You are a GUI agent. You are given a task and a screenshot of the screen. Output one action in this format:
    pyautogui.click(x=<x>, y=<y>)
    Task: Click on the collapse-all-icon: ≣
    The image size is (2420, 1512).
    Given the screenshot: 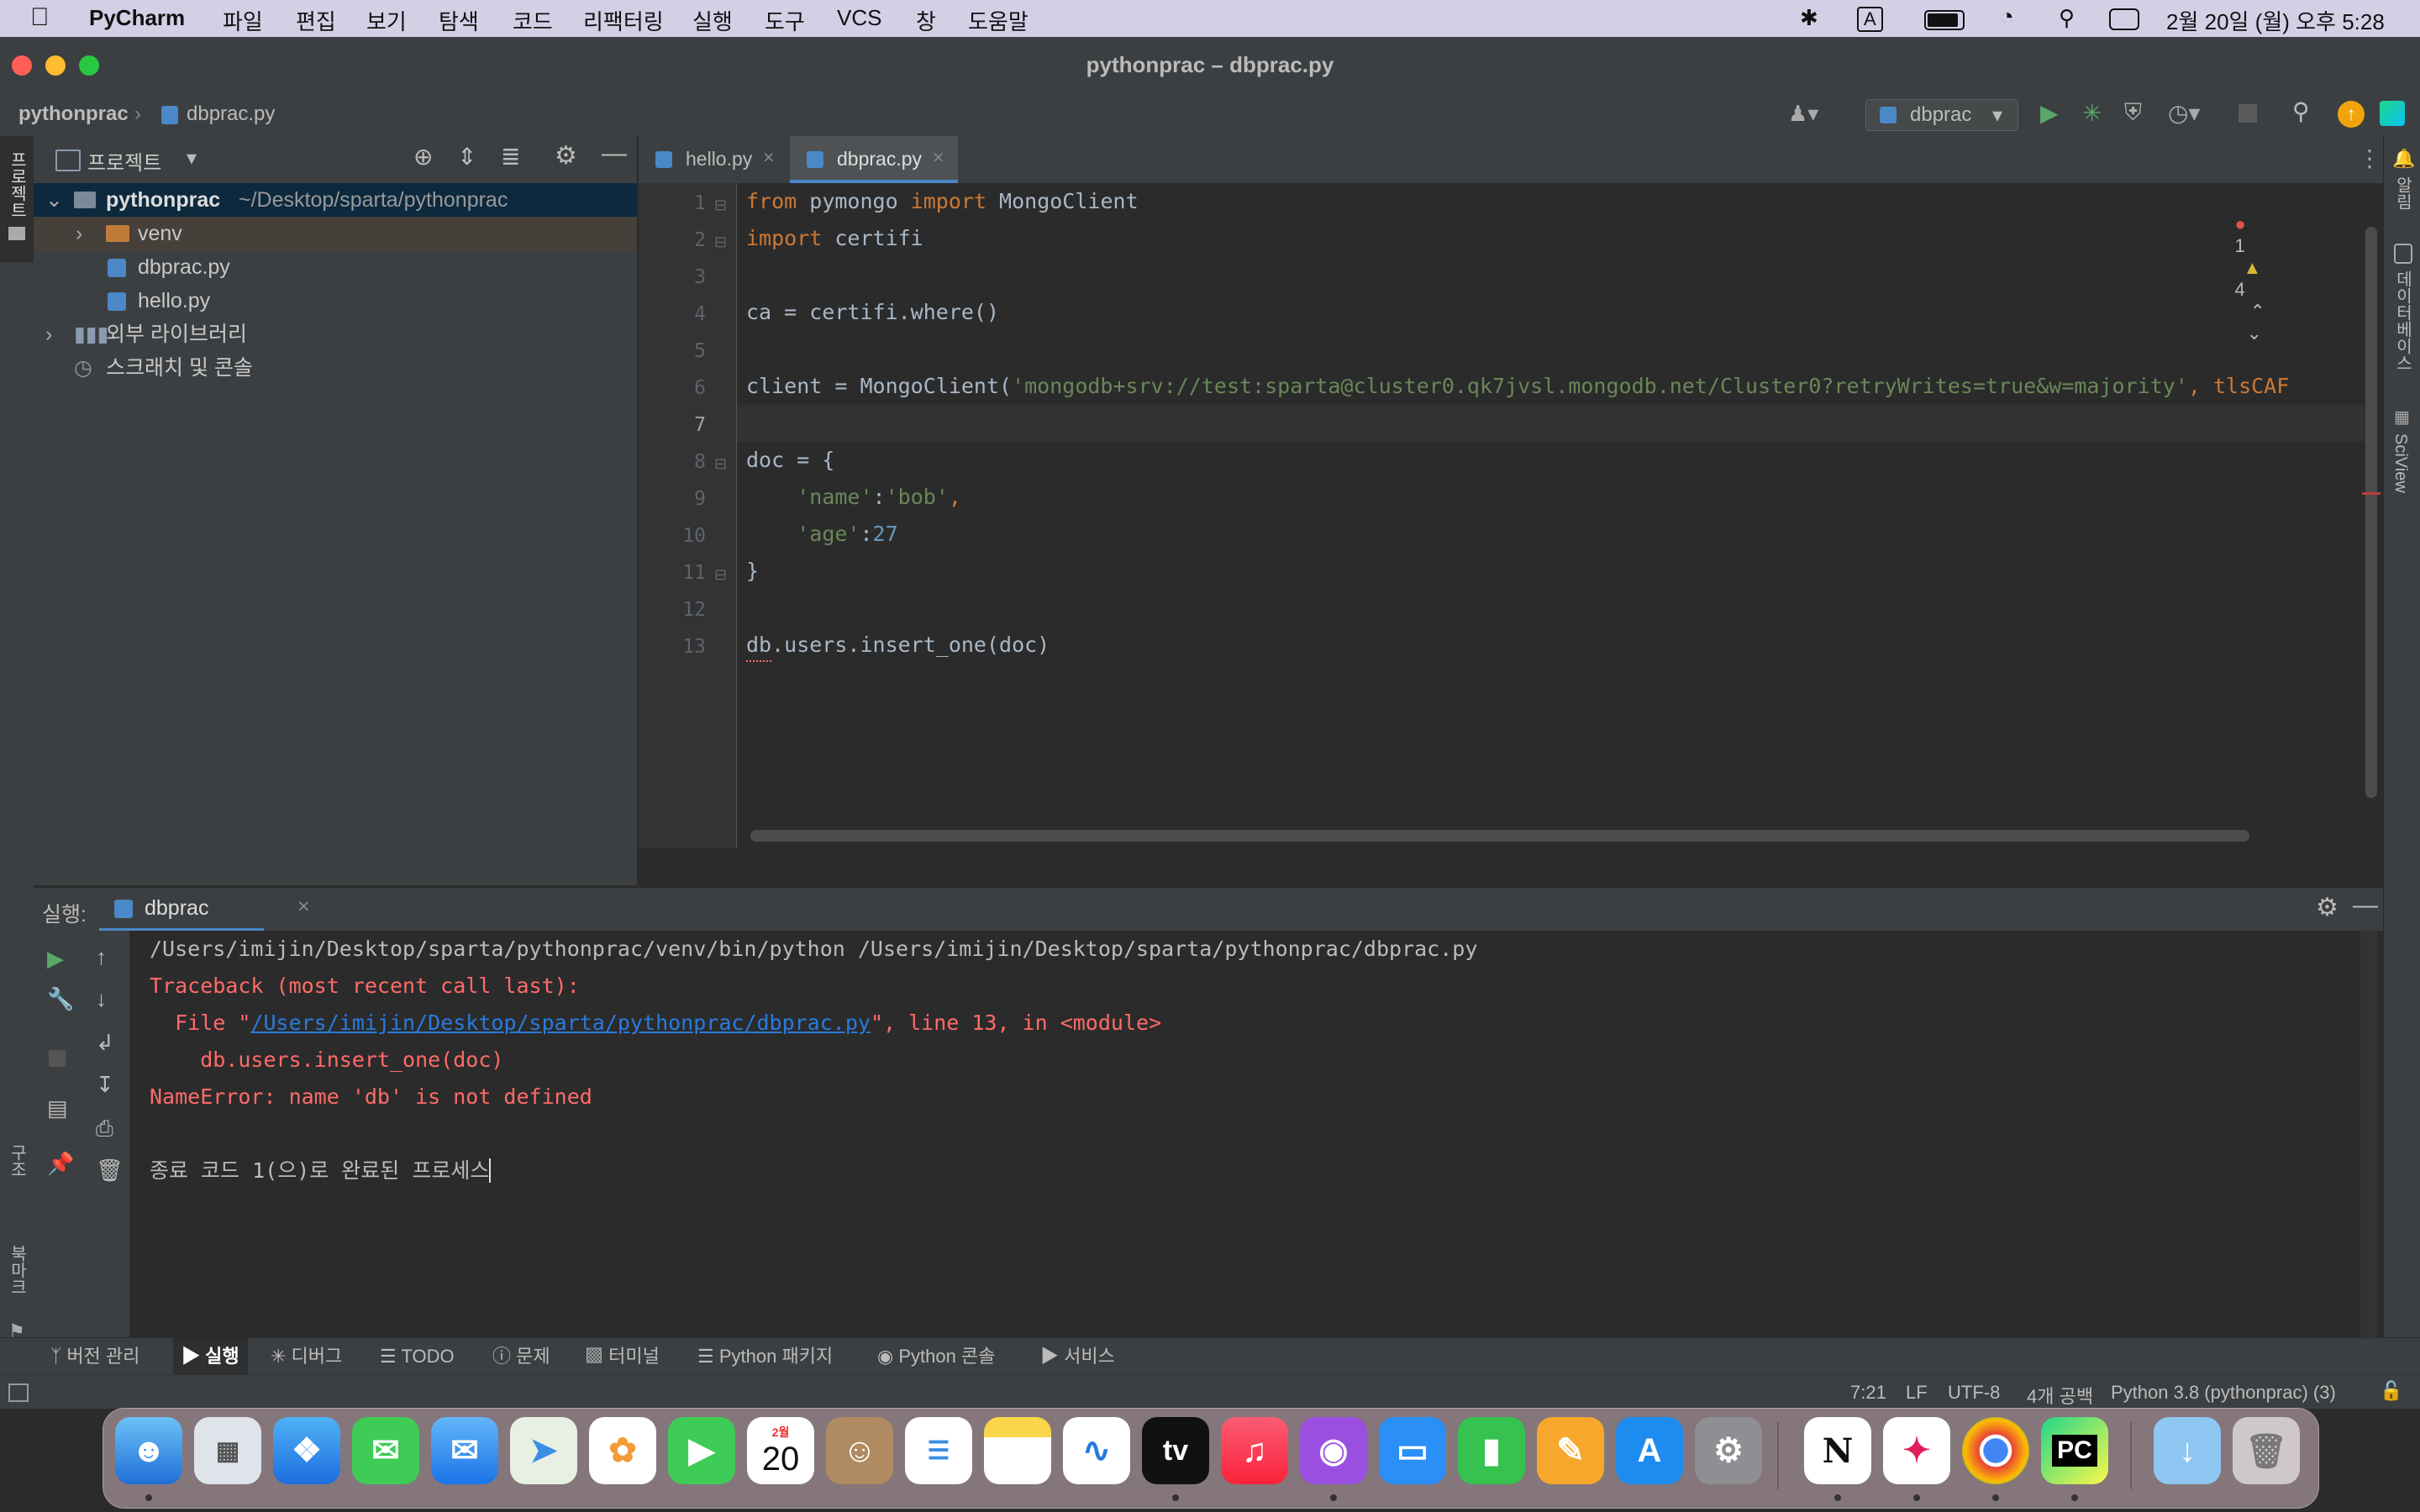 What is the action you would take?
    pyautogui.click(x=511, y=157)
    